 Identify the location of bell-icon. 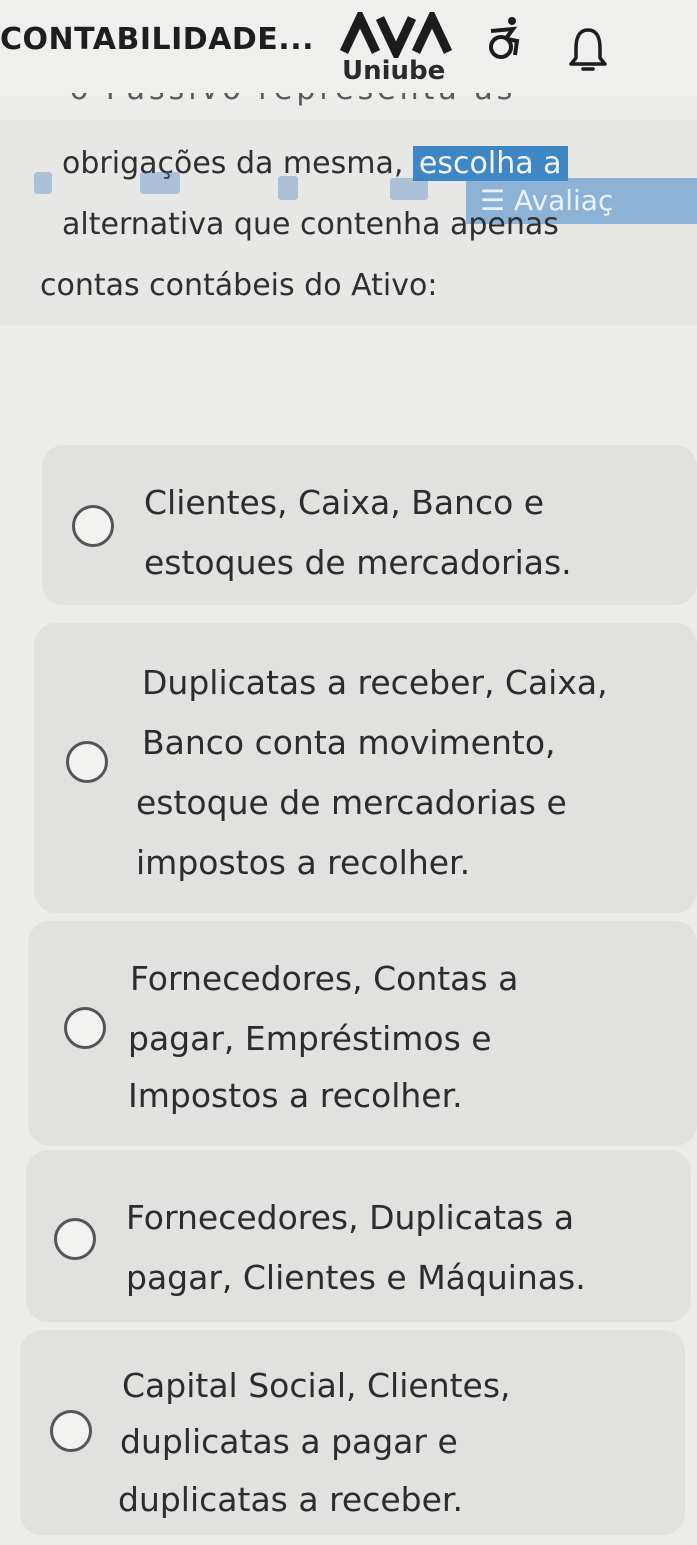
(588, 50).